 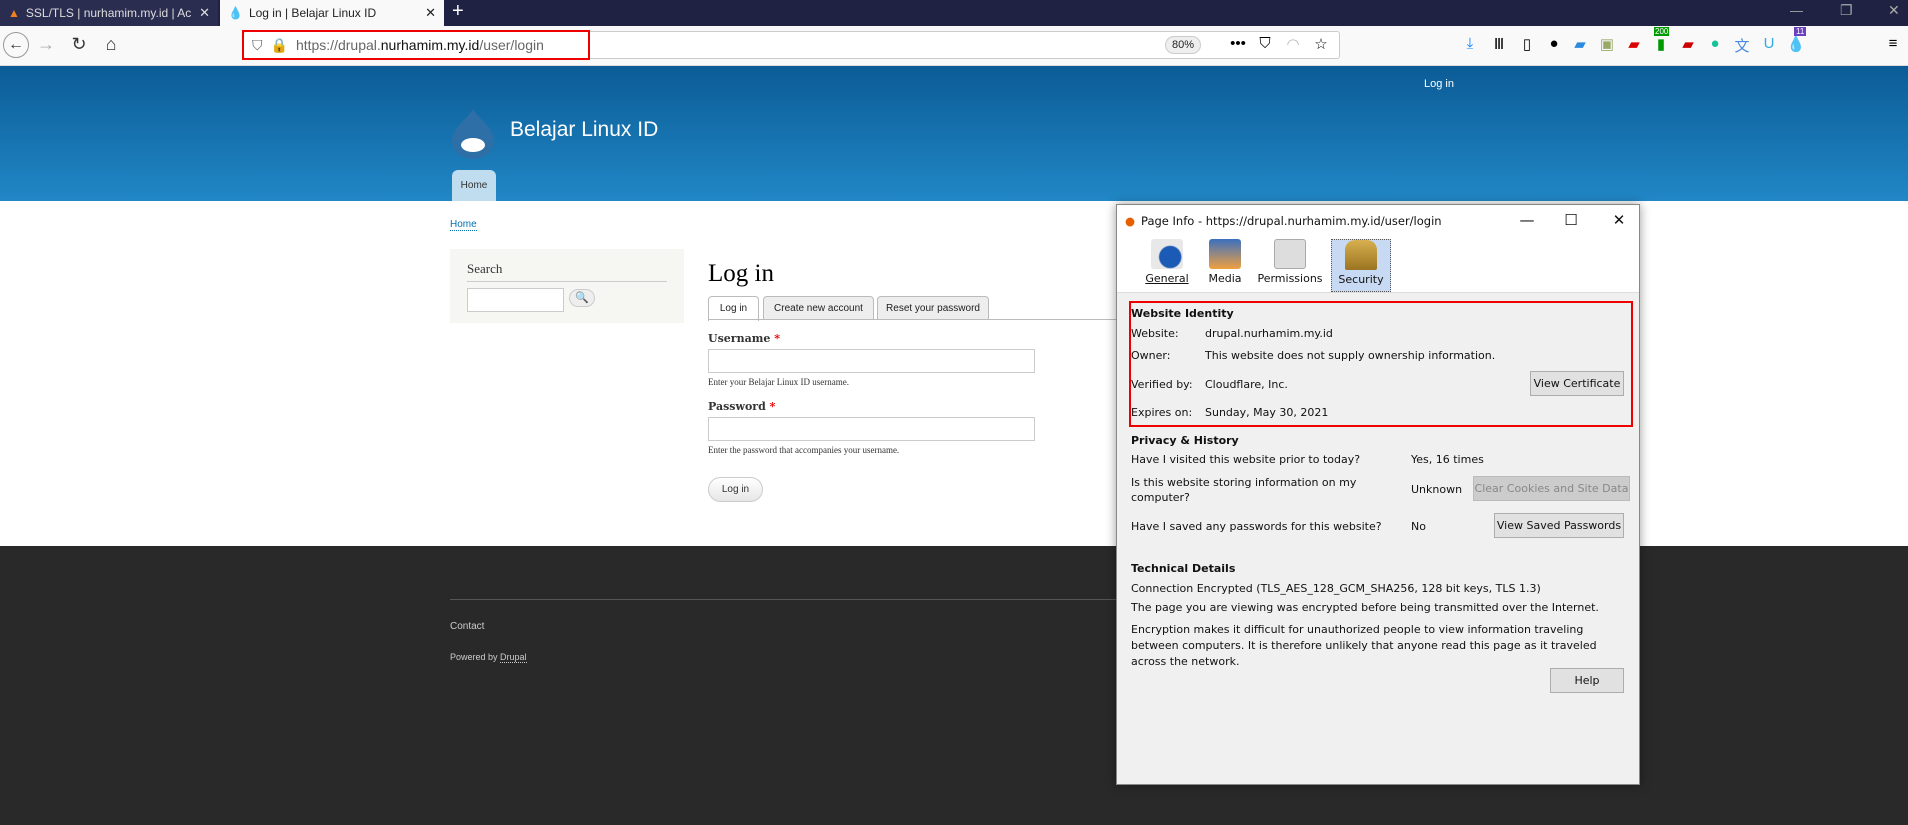 I want to click on passwords-answer: No, so click(x=1418, y=526).